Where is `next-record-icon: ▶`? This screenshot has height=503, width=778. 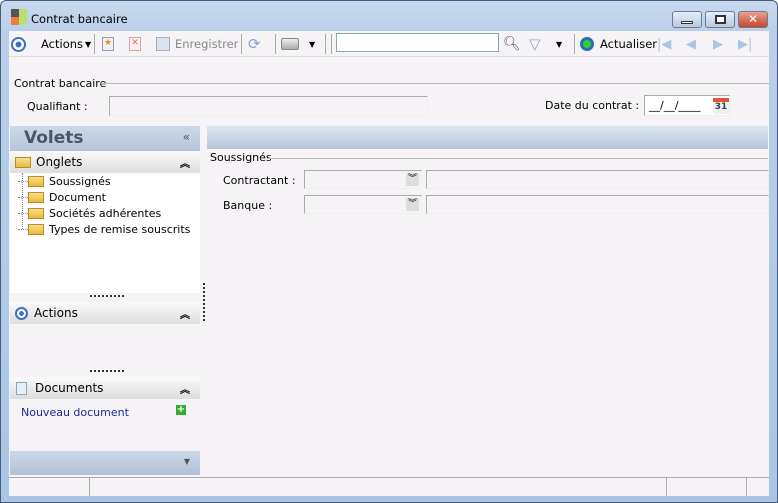
next-record-icon: ▶ is located at coordinates (718, 44).